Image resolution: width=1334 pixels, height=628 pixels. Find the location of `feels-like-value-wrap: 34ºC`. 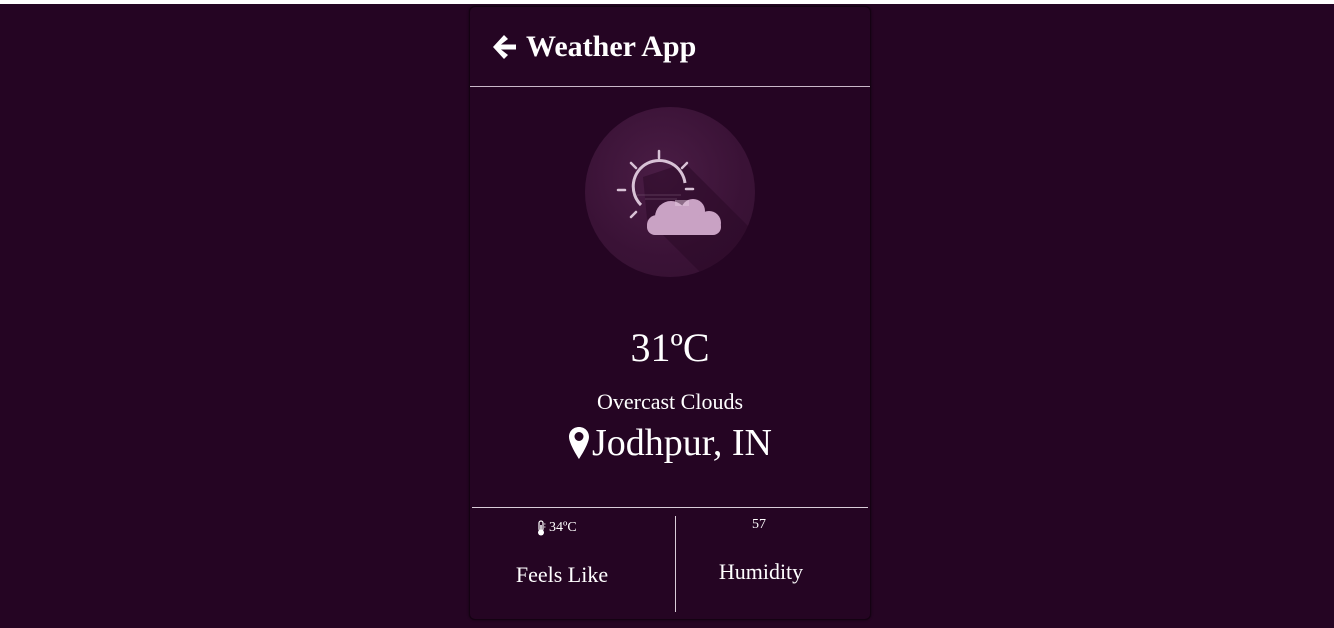

feels-like-value-wrap: 34ºC is located at coordinates (556, 528).